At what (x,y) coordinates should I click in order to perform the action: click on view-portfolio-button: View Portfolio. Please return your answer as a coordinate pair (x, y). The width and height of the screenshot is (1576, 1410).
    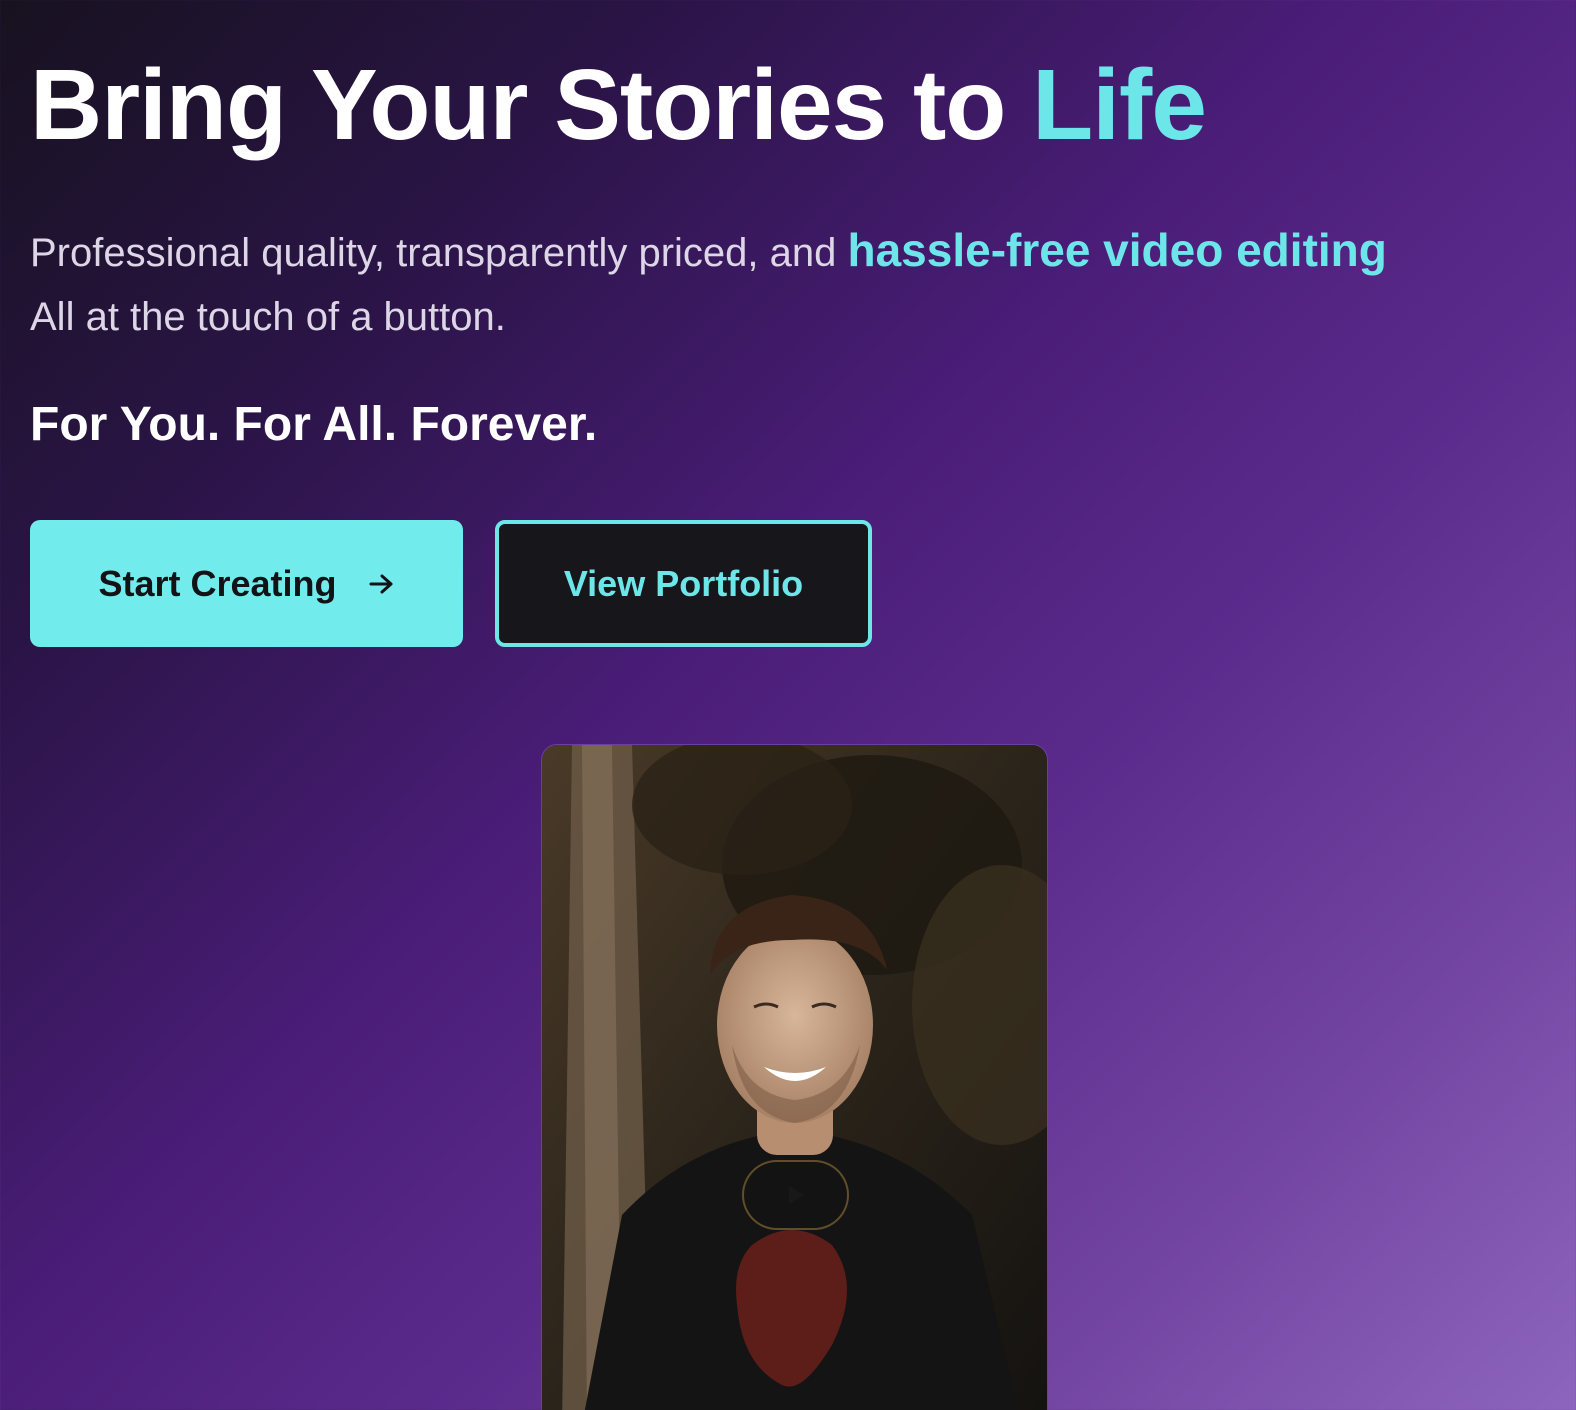
    Looking at the image, I should click on (683, 583).